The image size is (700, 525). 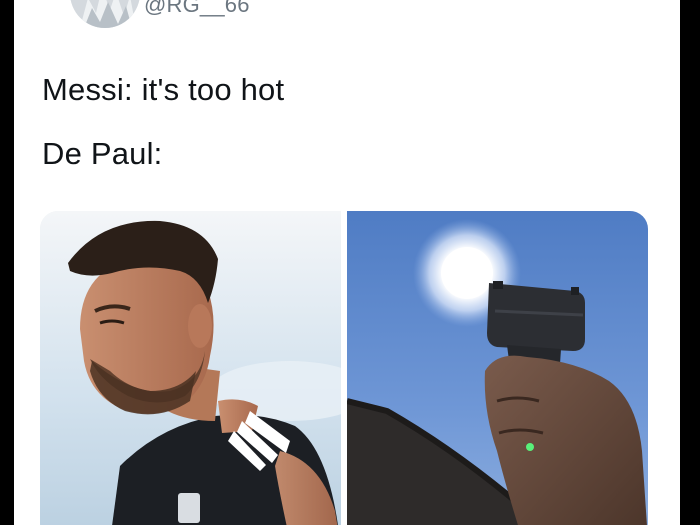 I want to click on user-avatar, so click(x=105, y=14).